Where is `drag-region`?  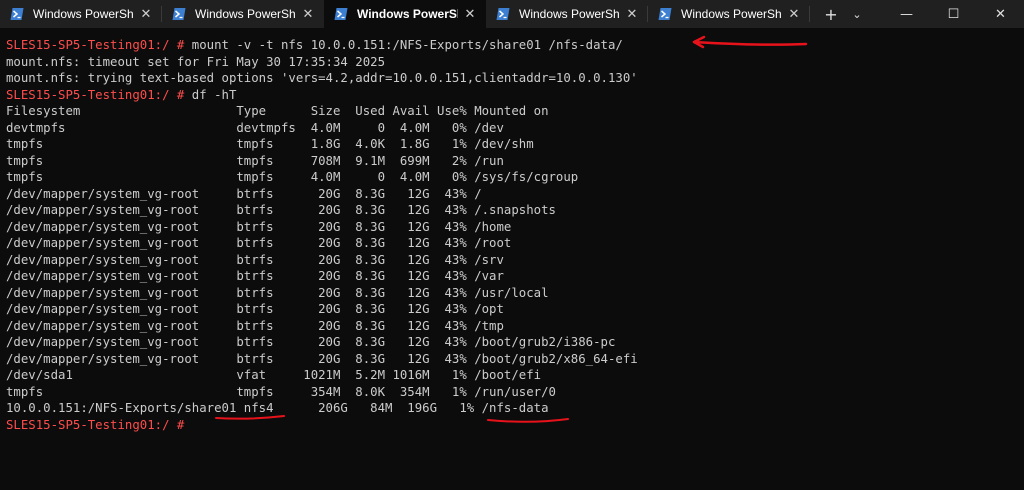
drag-region is located at coordinates (875, 14).